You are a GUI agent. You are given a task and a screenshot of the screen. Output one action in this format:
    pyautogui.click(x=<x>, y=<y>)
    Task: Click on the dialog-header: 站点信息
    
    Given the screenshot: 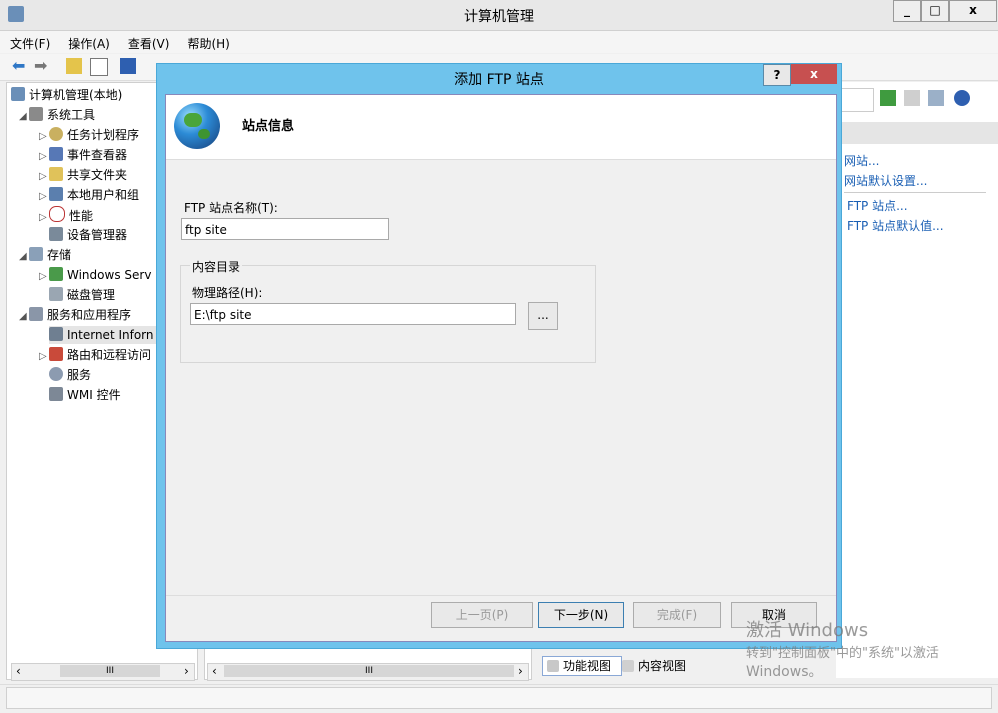 What is the action you would take?
    pyautogui.click(x=501, y=127)
    